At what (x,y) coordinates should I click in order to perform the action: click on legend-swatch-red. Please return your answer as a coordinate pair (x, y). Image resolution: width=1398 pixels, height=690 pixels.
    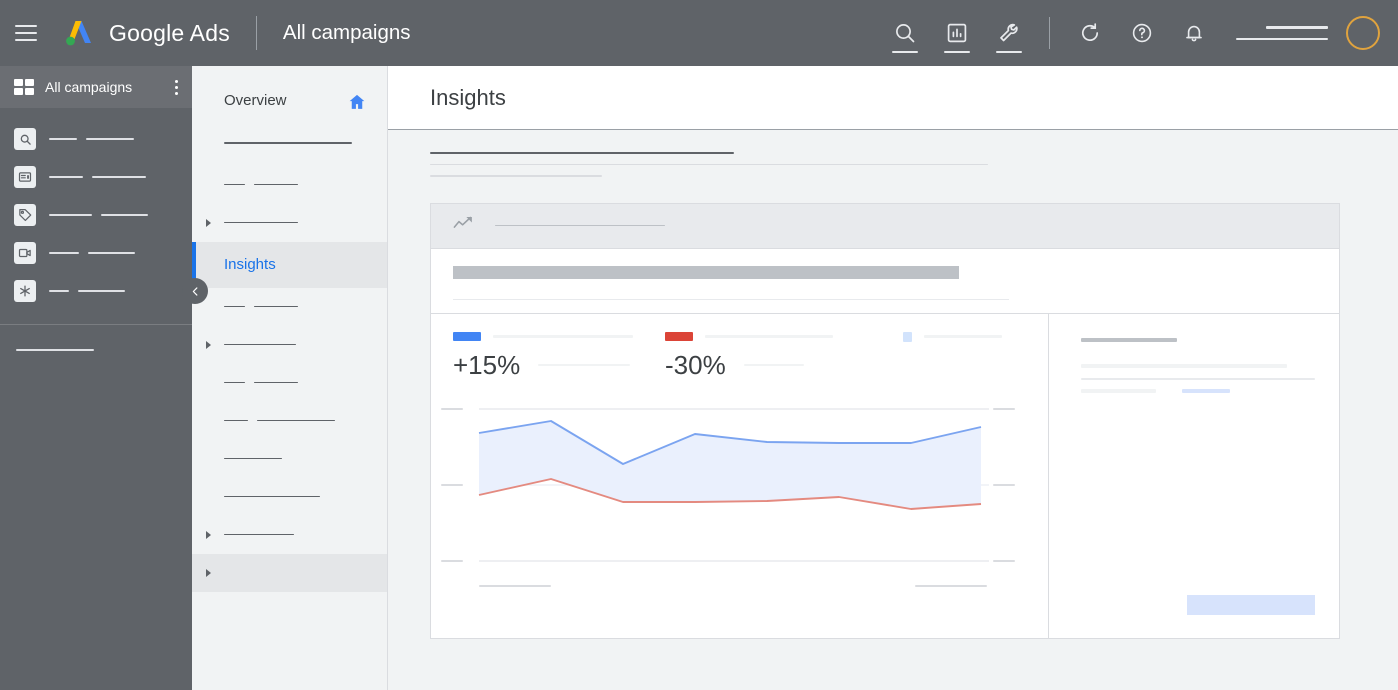
    Looking at the image, I should click on (679, 336).